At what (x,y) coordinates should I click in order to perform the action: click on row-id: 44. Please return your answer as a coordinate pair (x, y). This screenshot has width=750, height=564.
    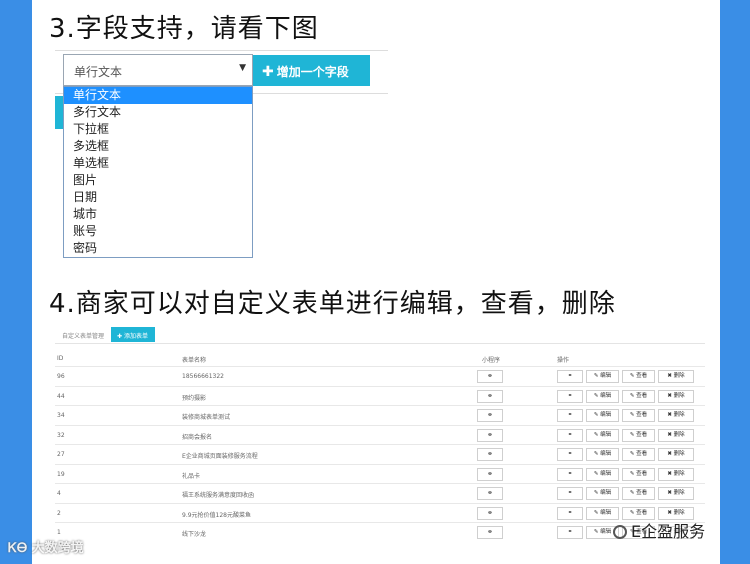
    Looking at the image, I should click on (61, 396).